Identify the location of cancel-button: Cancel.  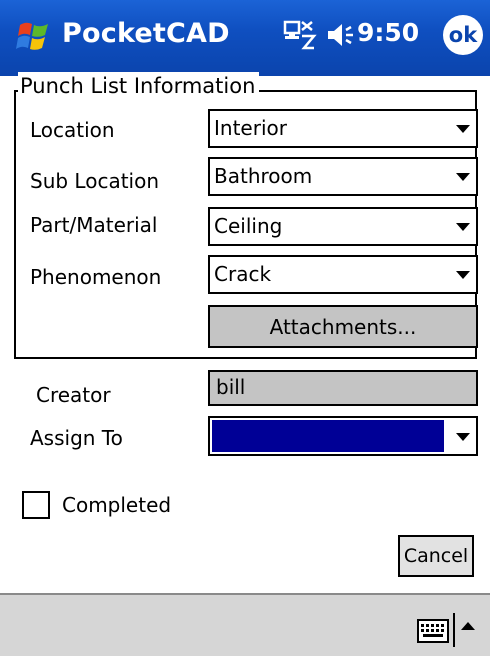
(436, 556).